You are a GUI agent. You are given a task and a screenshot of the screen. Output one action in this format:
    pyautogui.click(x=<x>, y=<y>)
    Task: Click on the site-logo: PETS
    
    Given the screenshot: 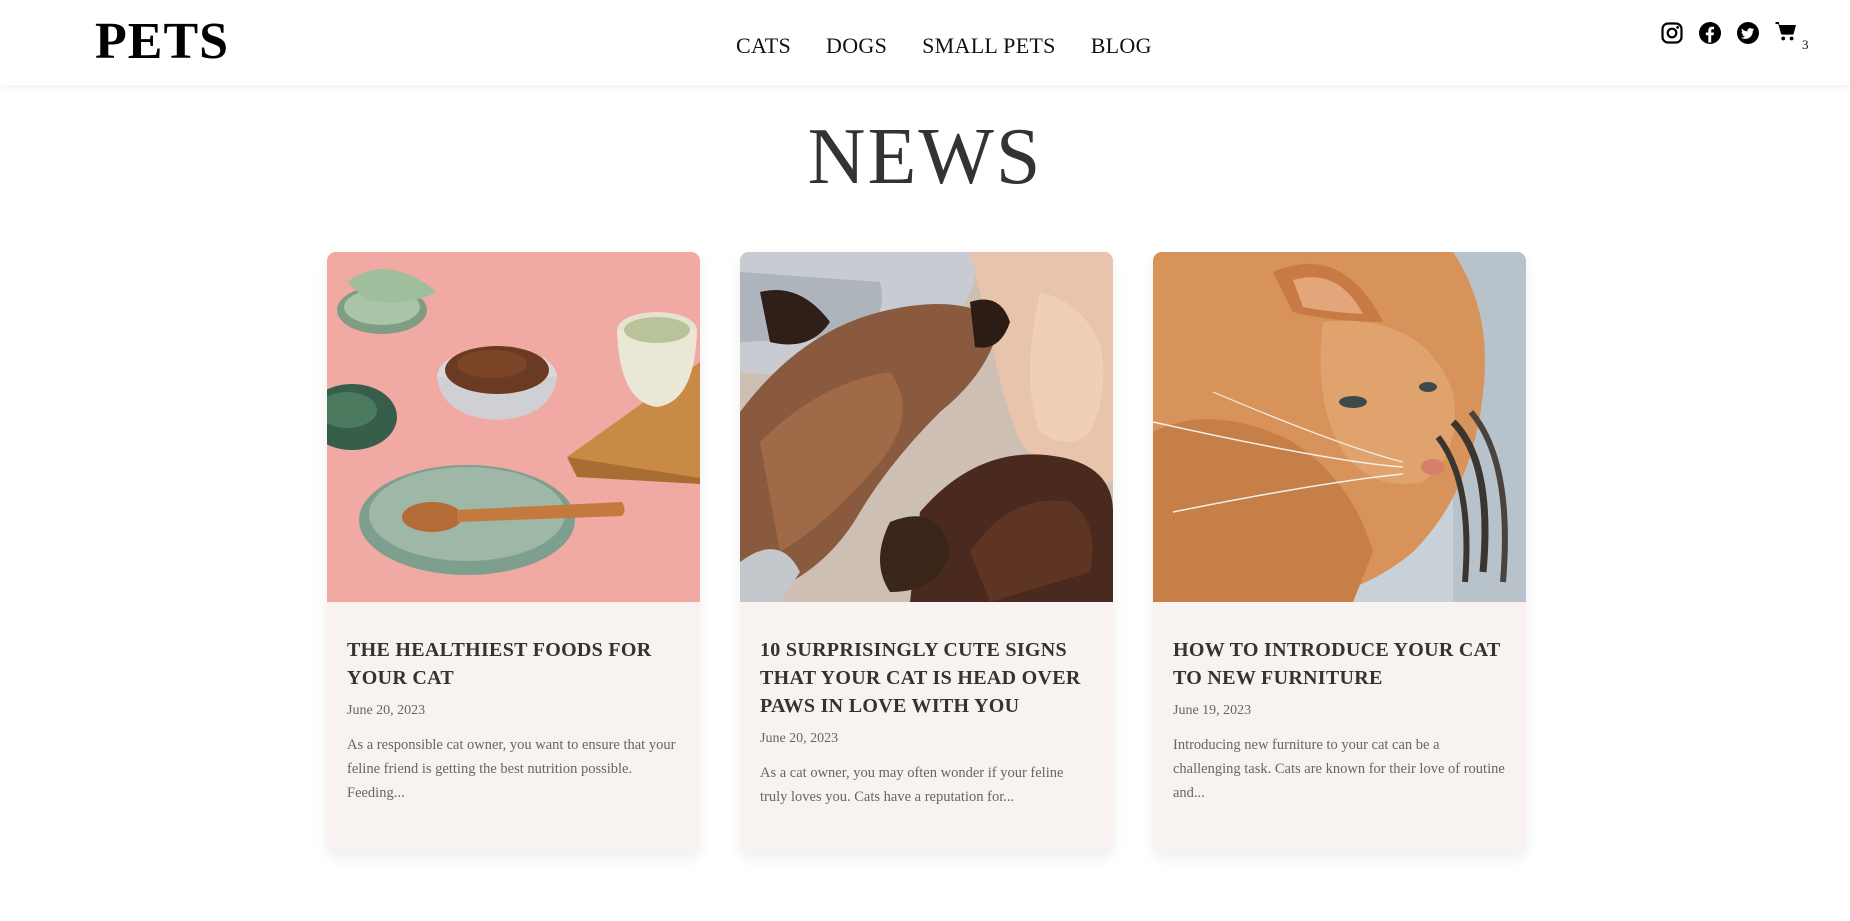 What is the action you would take?
    pyautogui.click(x=162, y=42)
    